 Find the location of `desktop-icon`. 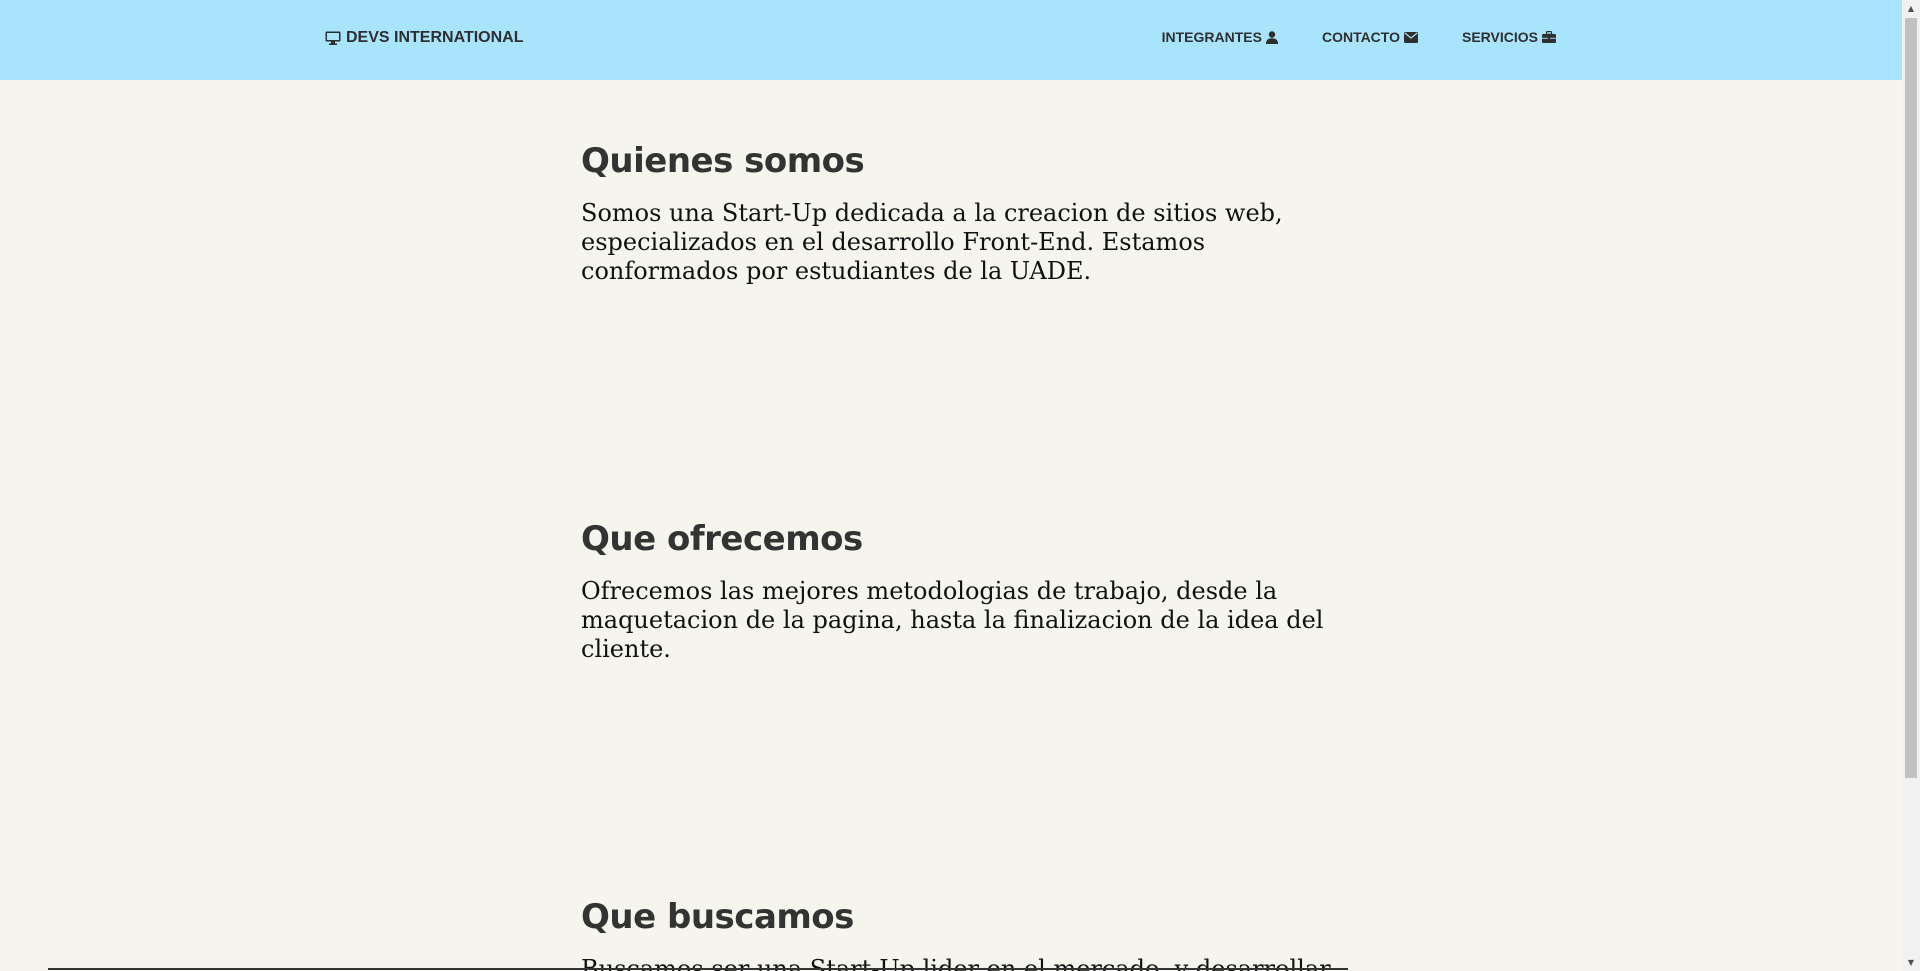

desktop-icon is located at coordinates (333, 38).